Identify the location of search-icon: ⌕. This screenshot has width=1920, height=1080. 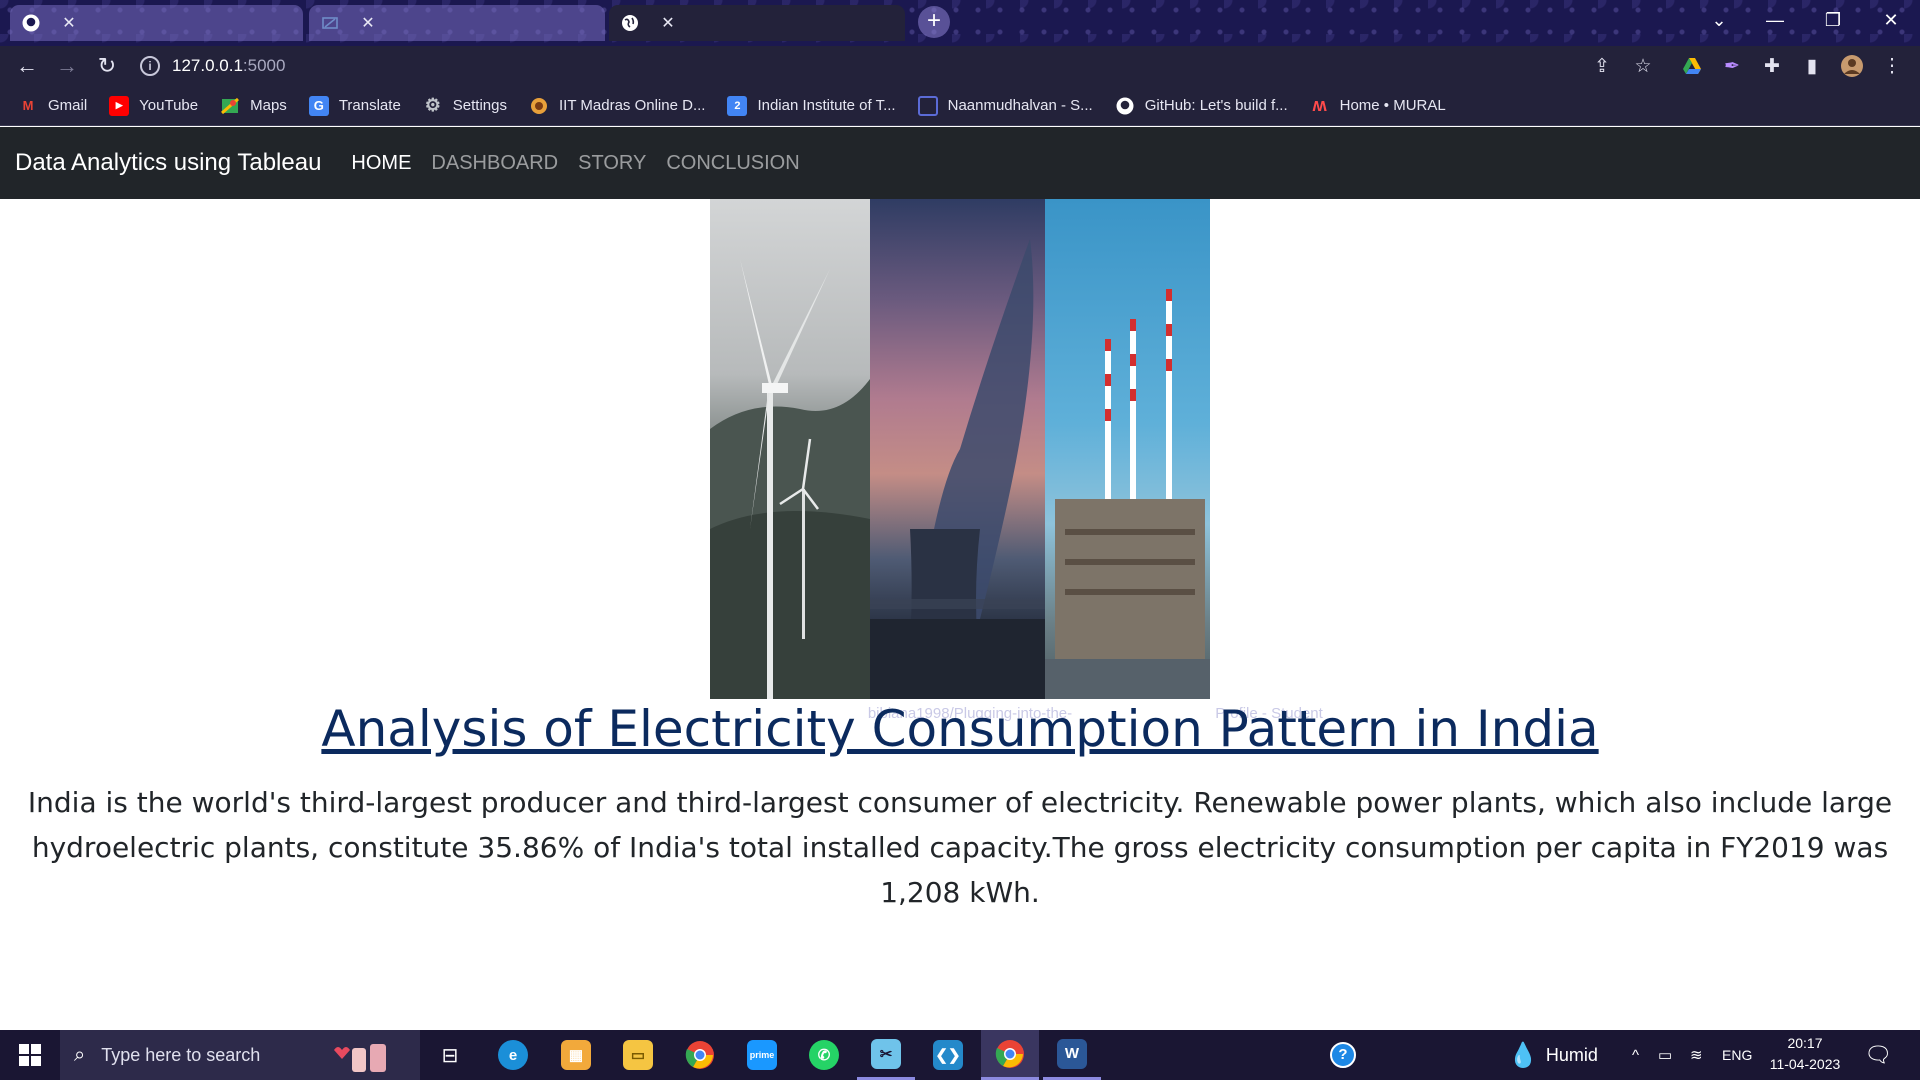
(80, 1054).